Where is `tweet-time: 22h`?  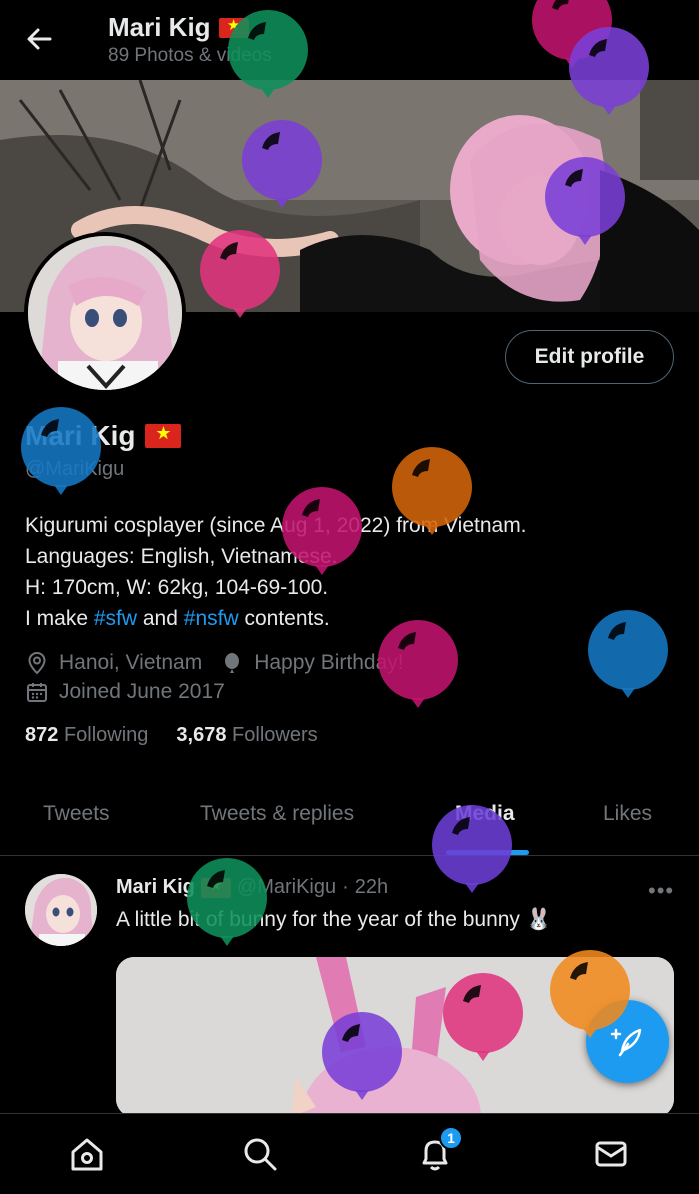
tweet-time: 22h is located at coordinates (371, 887).